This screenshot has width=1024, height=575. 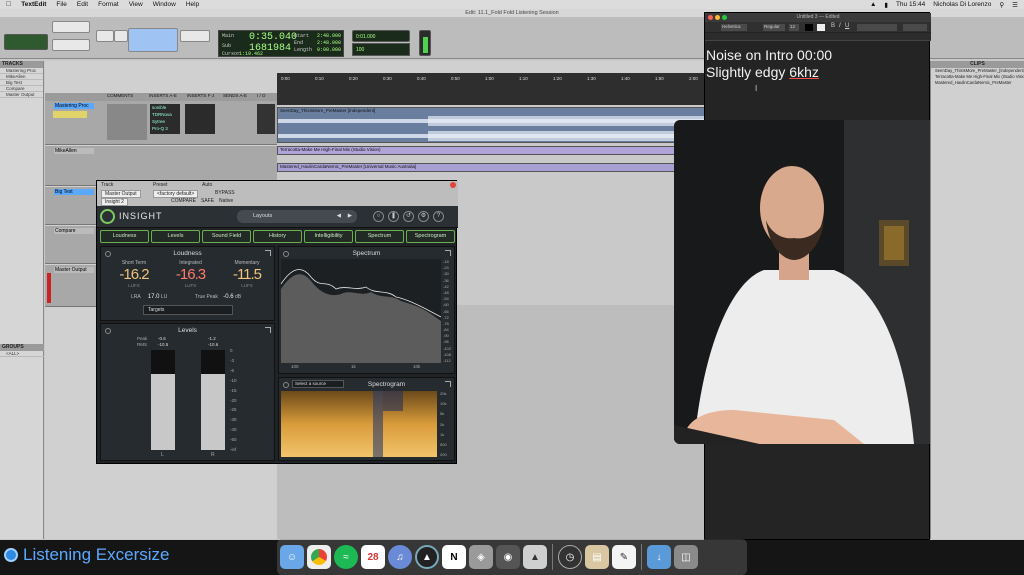 I want to click on clip-list-item: Mastered_HaulinCardaNemic_PreMaster, so click(x=977, y=83).